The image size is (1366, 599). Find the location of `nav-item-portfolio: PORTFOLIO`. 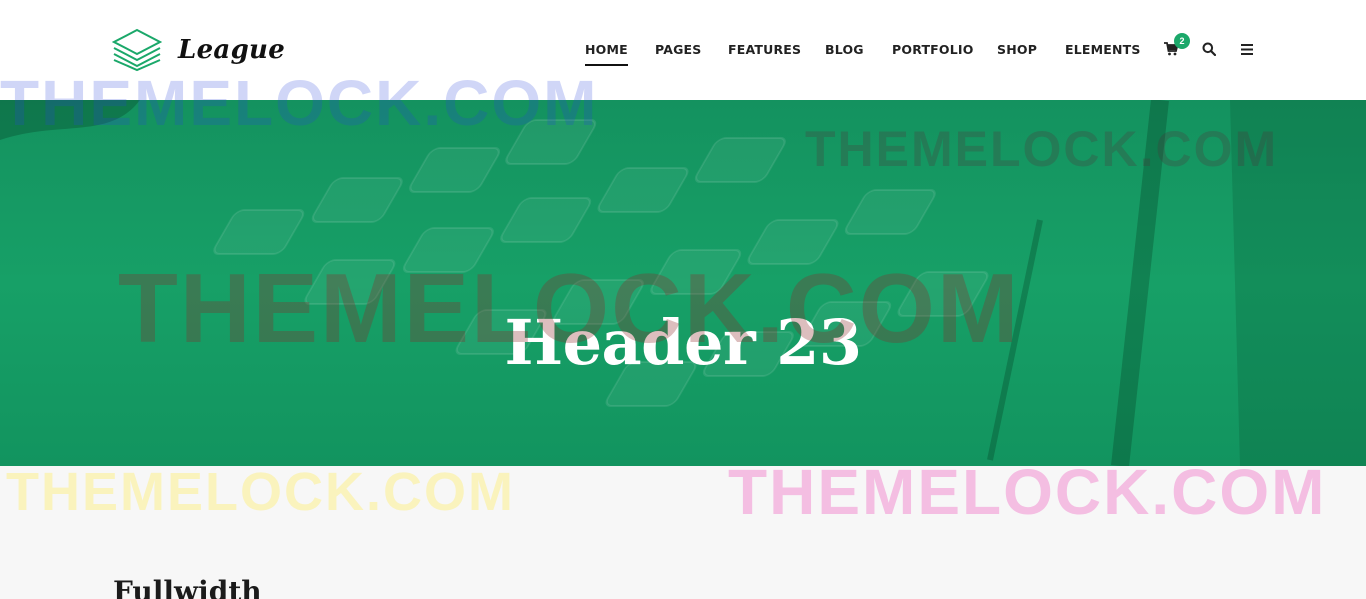

nav-item-portfolio: PORTFOLIO is located at coordinates (933, 49).